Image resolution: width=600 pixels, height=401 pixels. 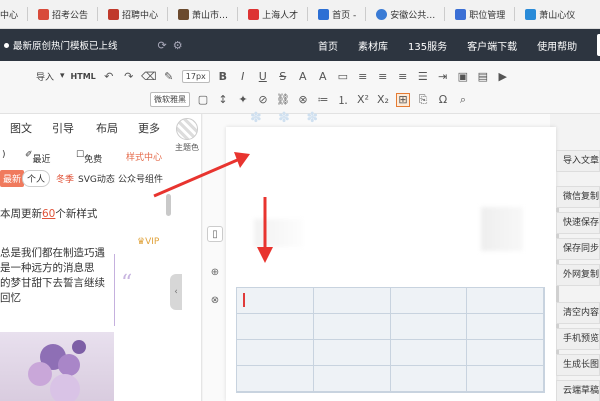 I want to click on import-button: 导入, so click(x=45, y=76).